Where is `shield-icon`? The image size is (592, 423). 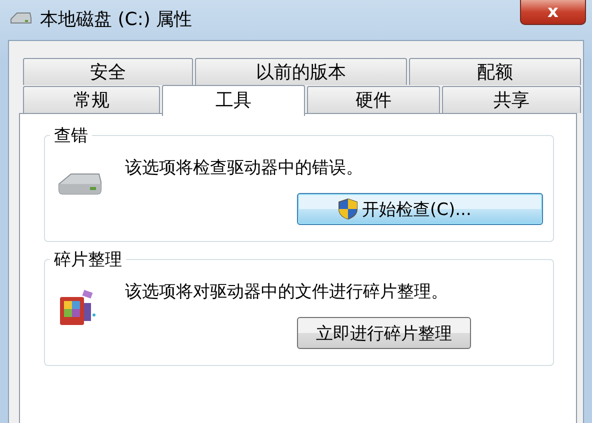
shield-icon is located at coordinates (348, 209).